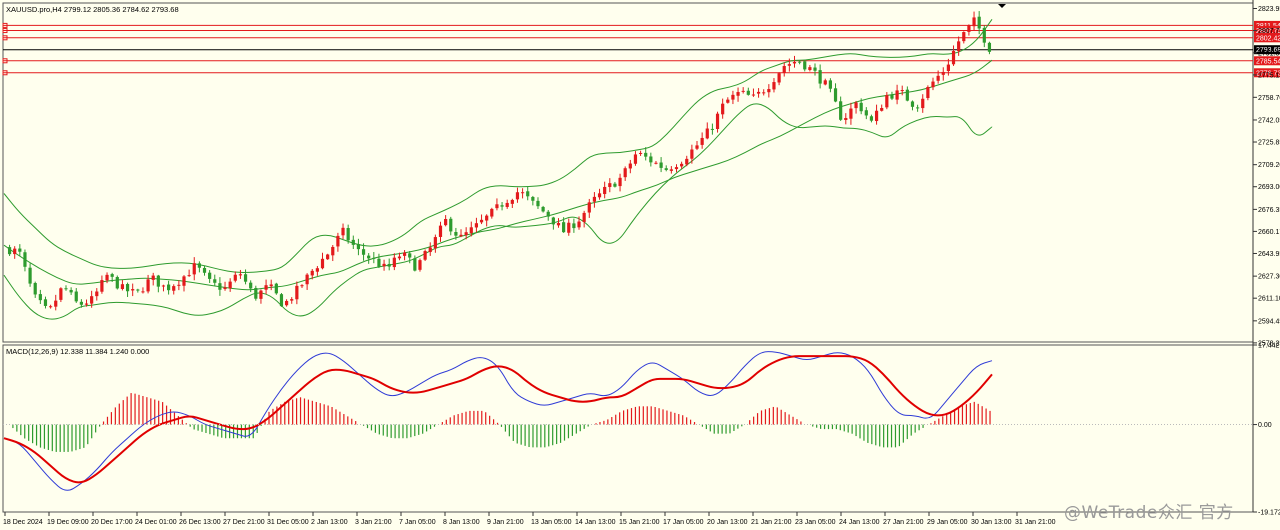  I want to click on watermark: @WeTrade众汇 官方, so click(1149, 513).